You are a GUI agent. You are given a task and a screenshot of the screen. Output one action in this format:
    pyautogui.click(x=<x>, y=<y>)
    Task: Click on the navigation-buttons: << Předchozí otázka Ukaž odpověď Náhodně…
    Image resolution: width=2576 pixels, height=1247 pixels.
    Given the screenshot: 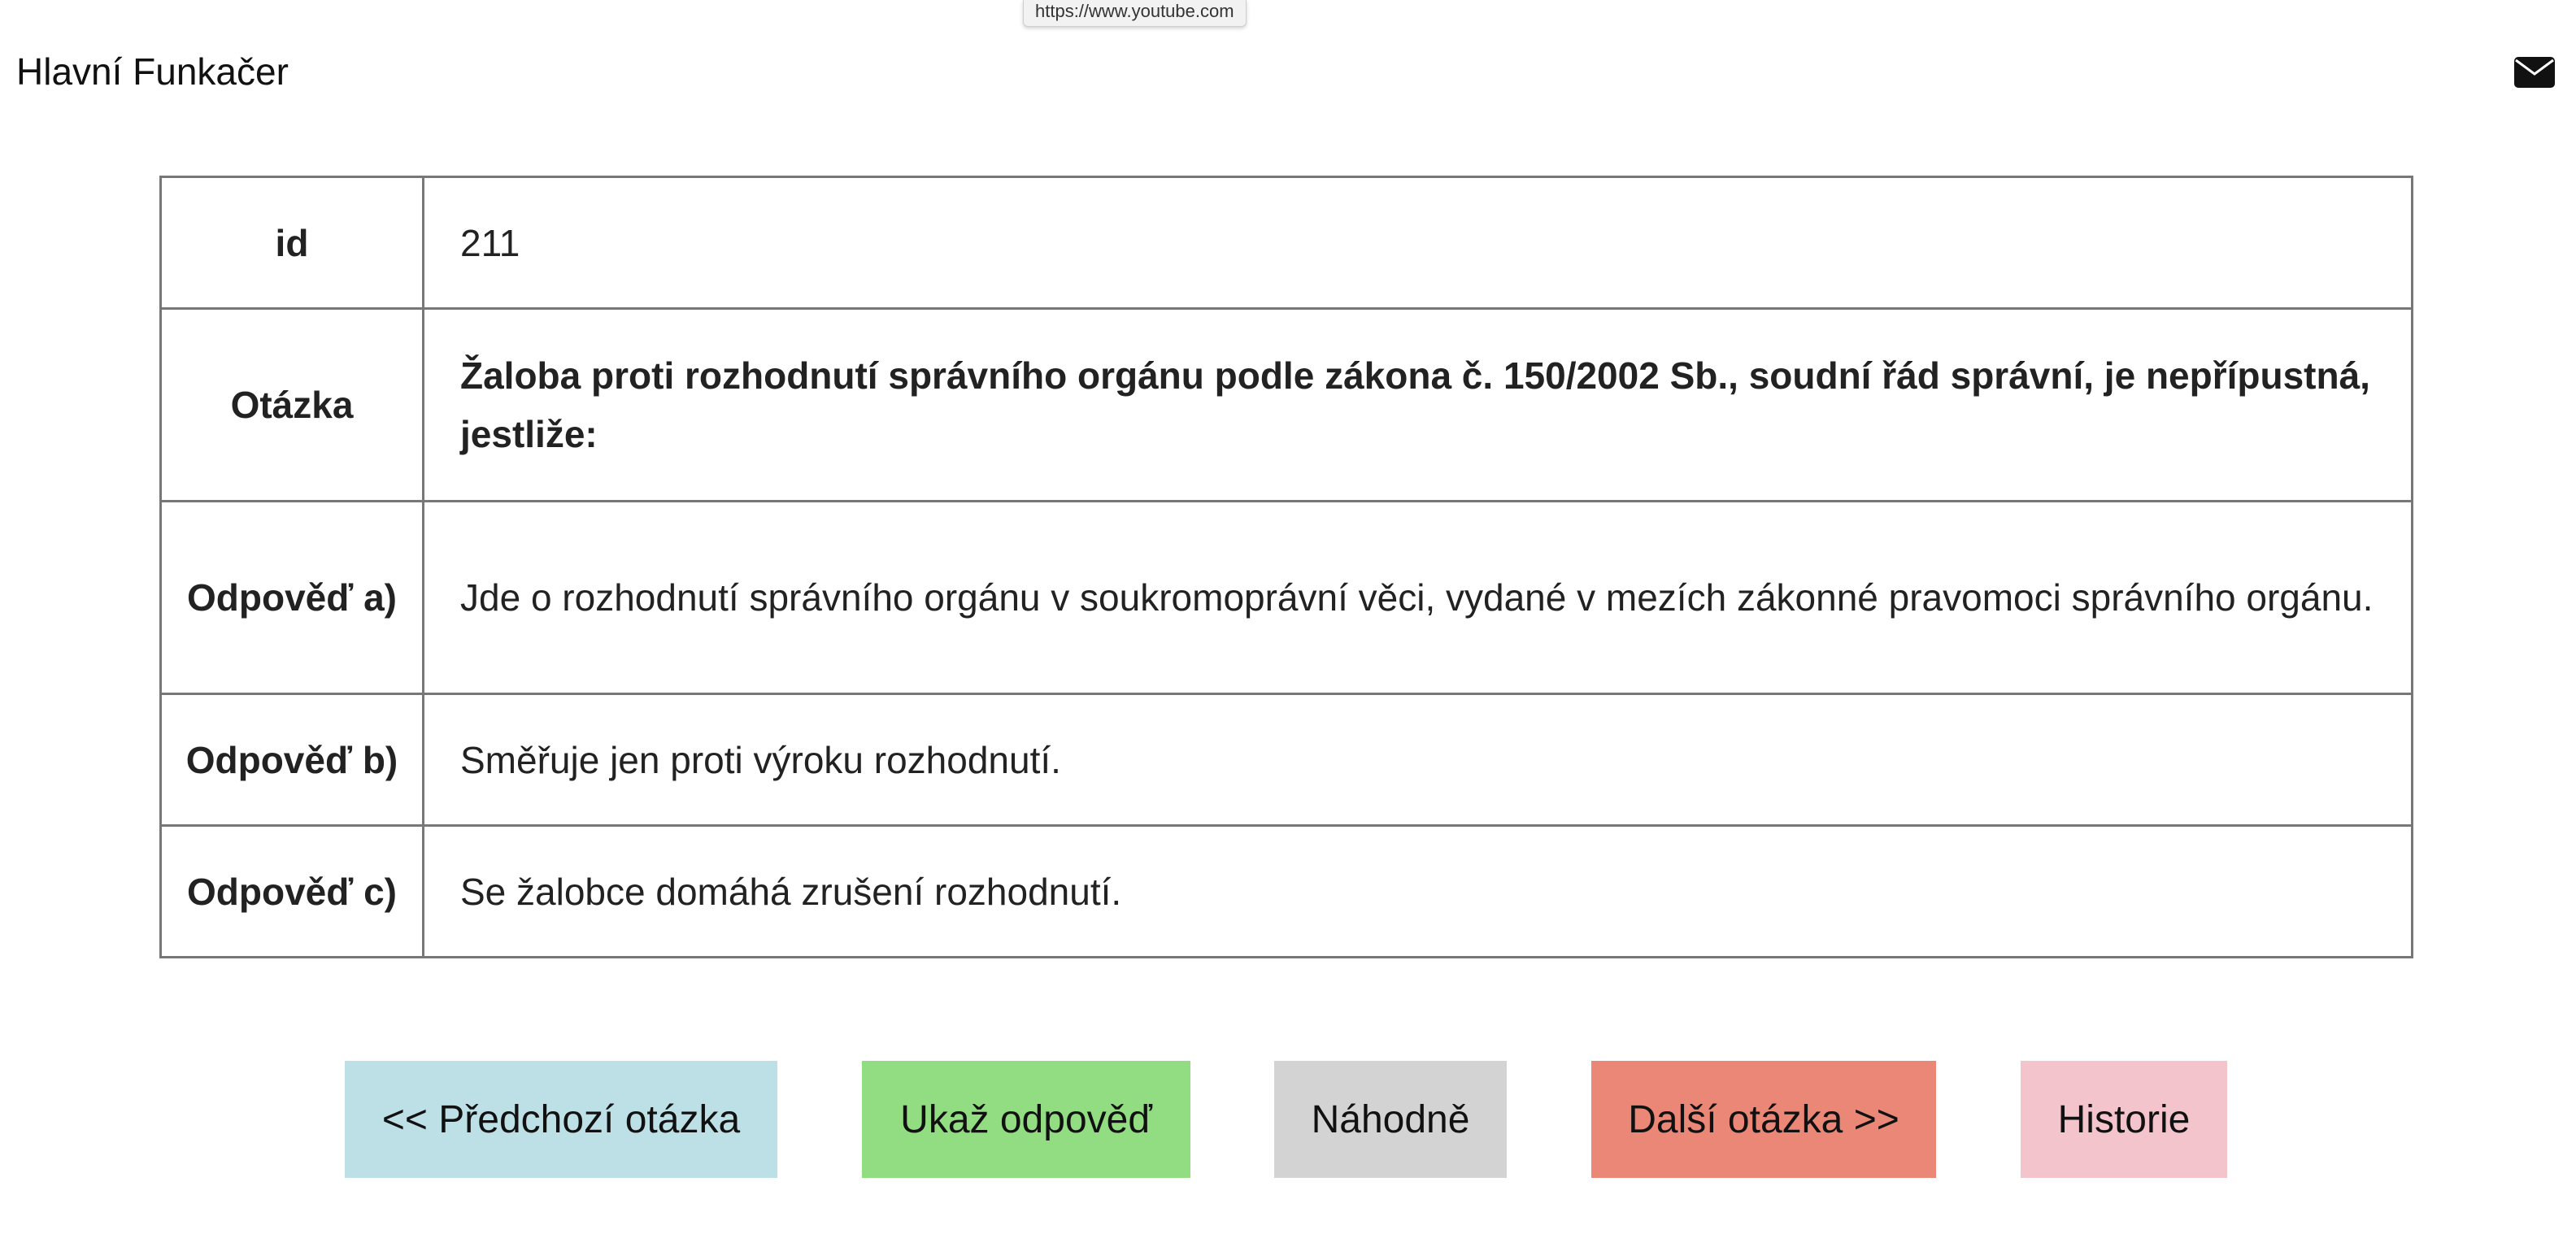 What is the action you would take?
    pyautogui.click(x=1288, y=1119)
    